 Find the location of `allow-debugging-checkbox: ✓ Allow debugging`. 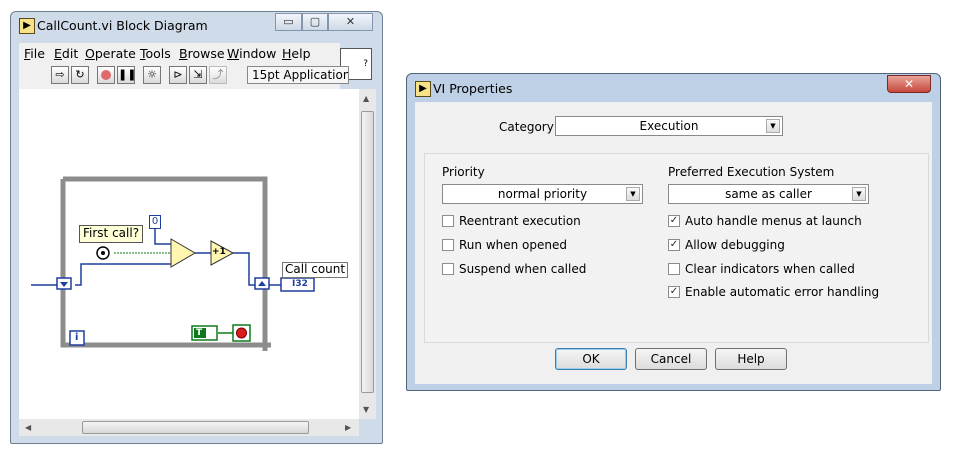

allow-debugging-checkbox: ✓ Allow debugging is located at coordinates (726, 245).